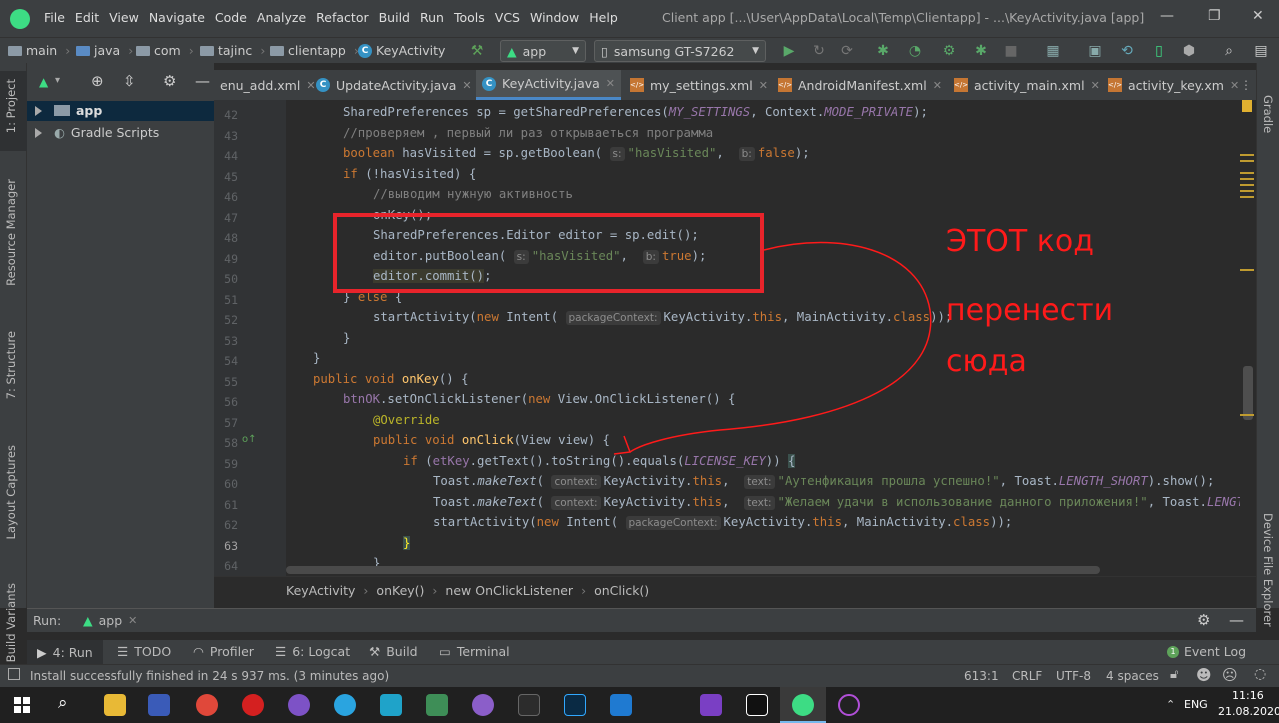  What do you see at coordinates (281, 17) in the screenshot?
I see `menu-analyze: Analyze` at bounding box center [281, 17].